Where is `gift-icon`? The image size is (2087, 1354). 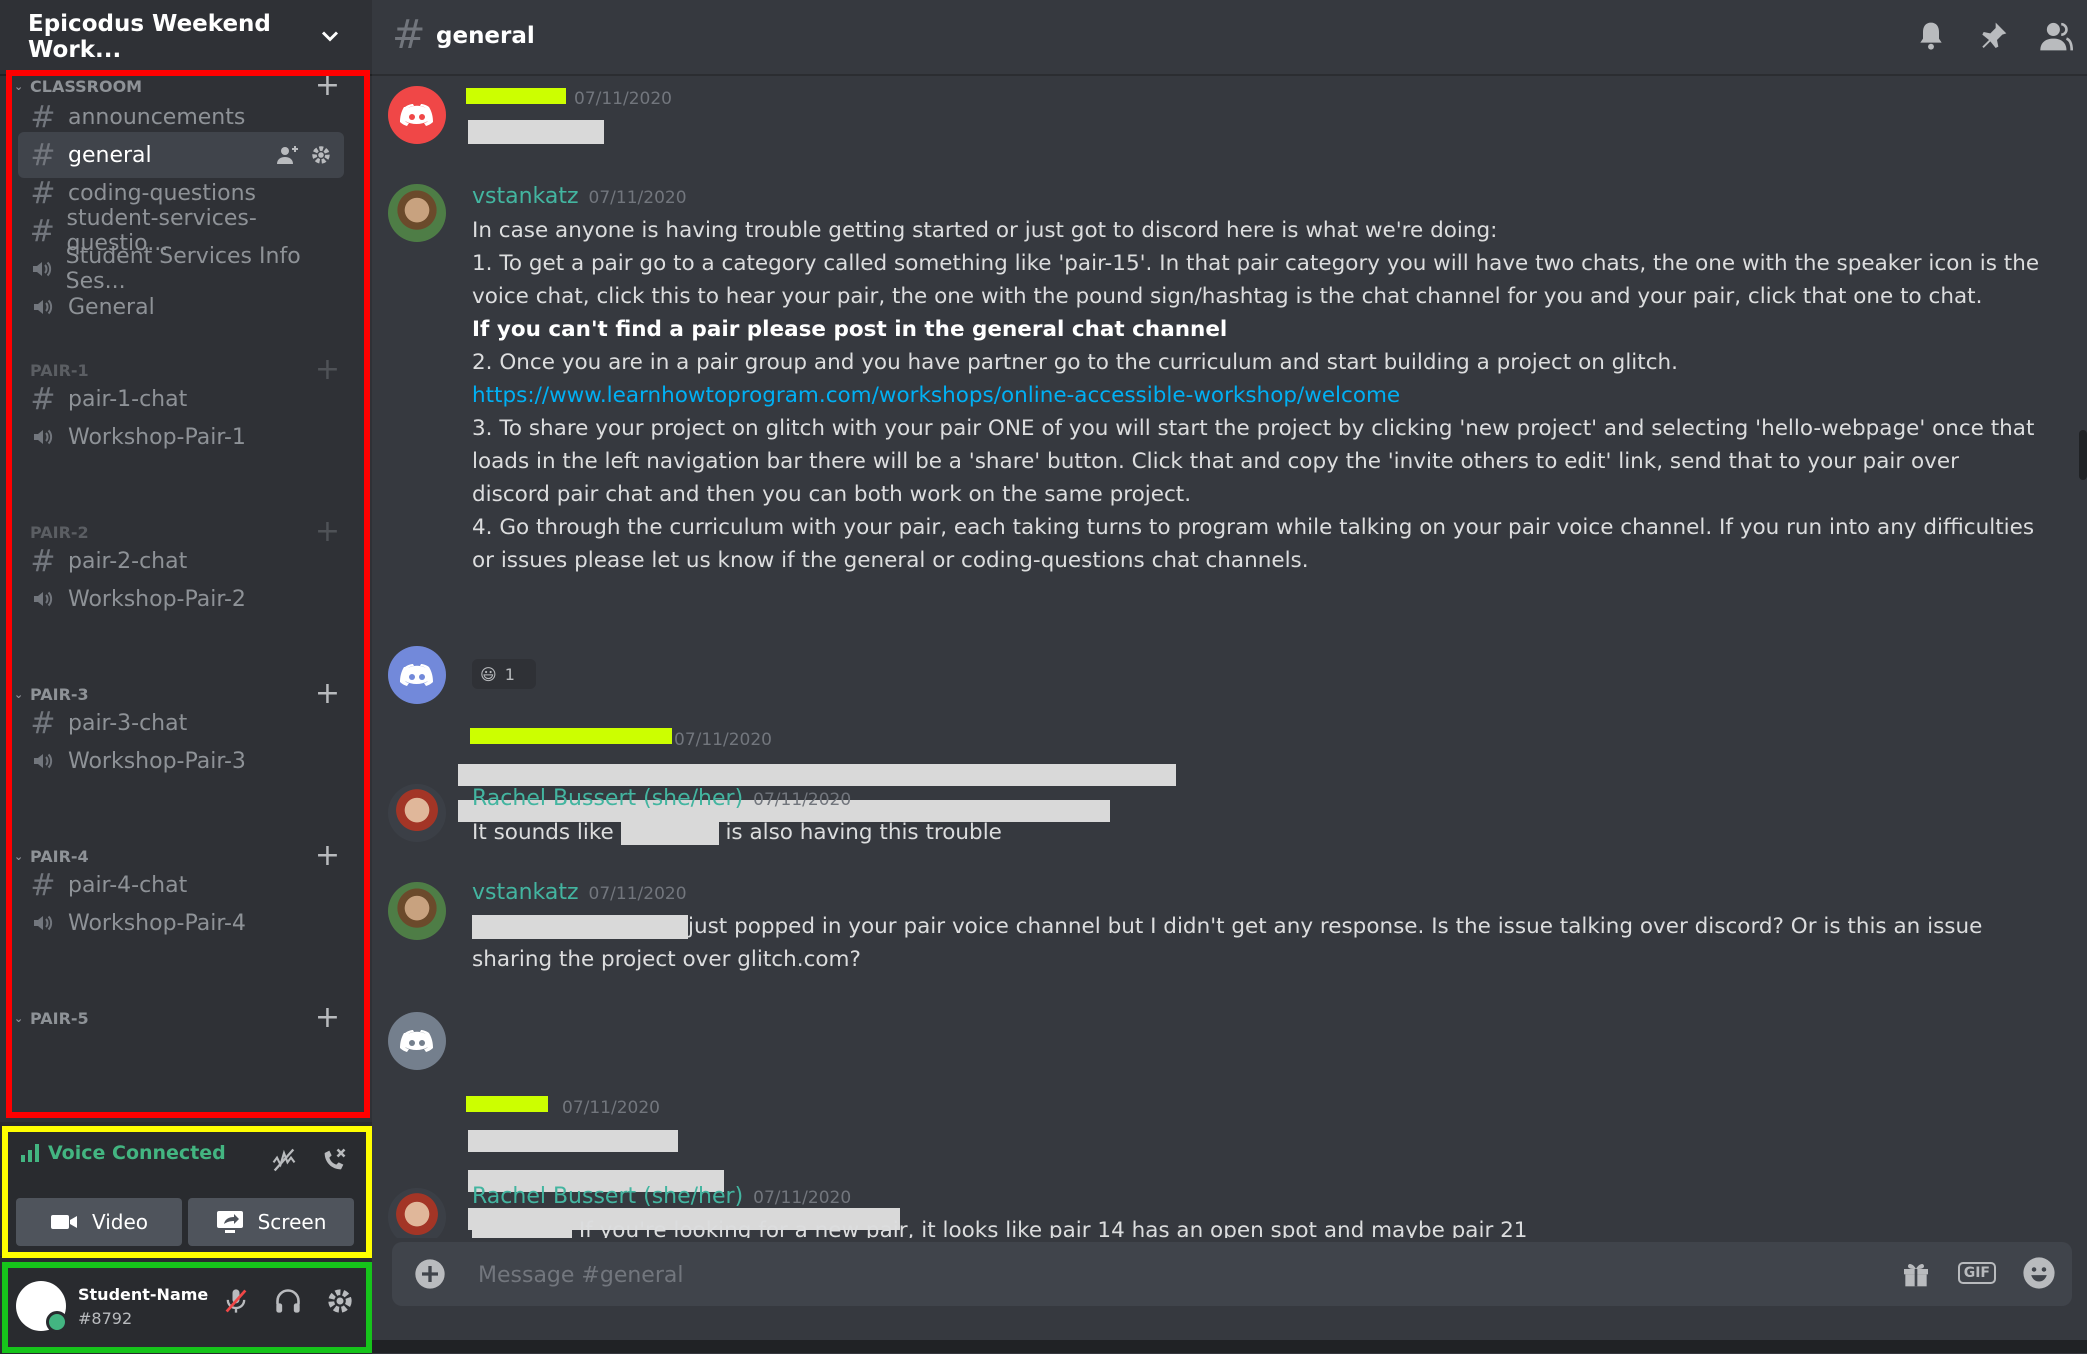
gift-icon is located at coordinates (1916, 1273).